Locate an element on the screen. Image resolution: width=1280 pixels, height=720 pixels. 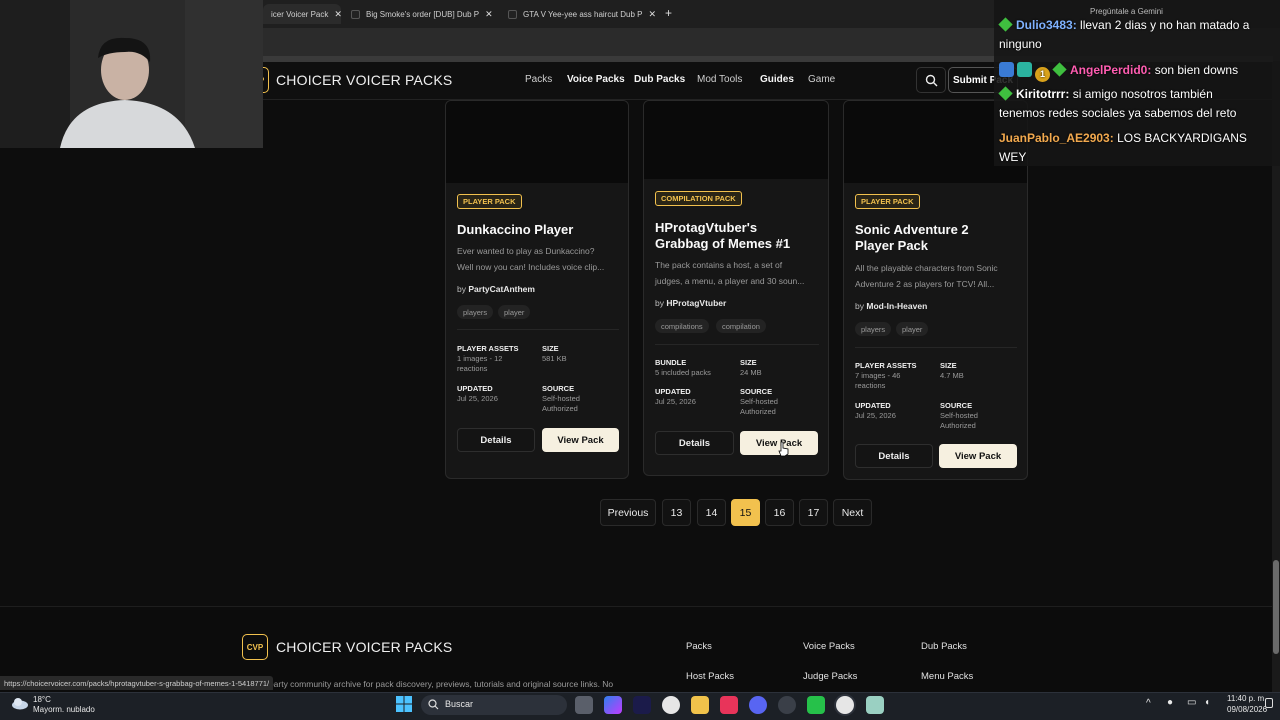
search-button is located at coordinates (931, 80).